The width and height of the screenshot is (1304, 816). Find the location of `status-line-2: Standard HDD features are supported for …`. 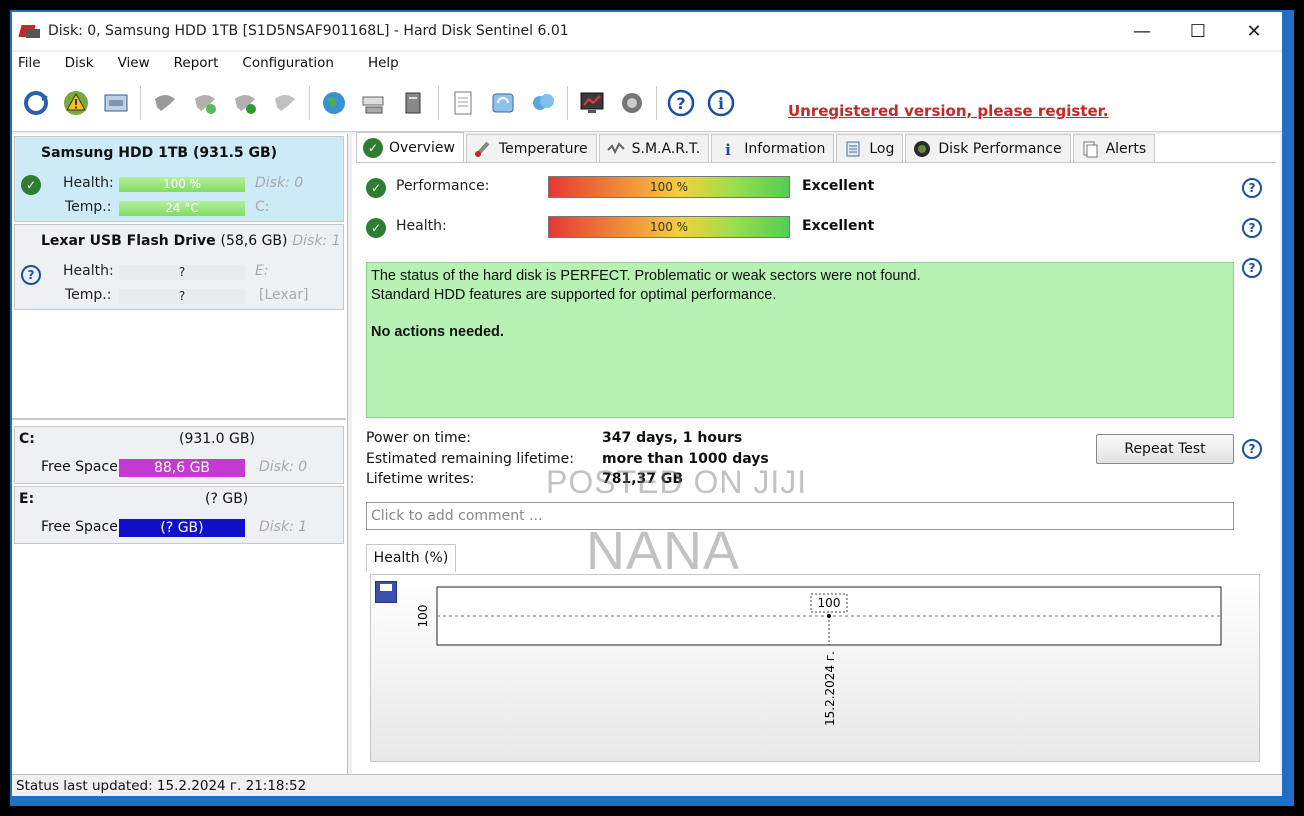

status-line-2: Standard HDD features are supported for … is located at coordinates (574, 295).